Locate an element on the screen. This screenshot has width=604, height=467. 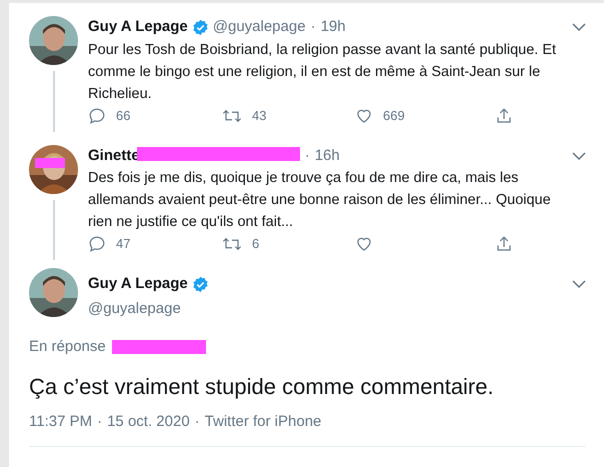
tweet-time: 16h is located at coordinates (327, 155).